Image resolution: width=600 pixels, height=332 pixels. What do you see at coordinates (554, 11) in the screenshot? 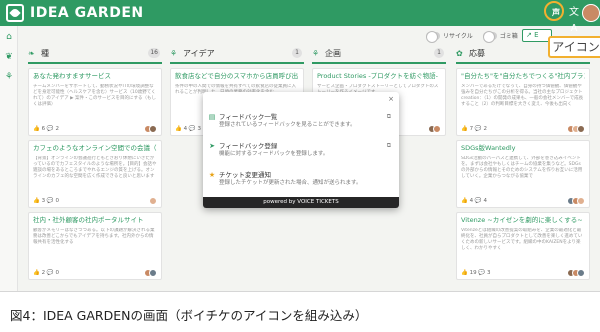
I see `icon-highlight-ring` at bounding box center [554, 11].